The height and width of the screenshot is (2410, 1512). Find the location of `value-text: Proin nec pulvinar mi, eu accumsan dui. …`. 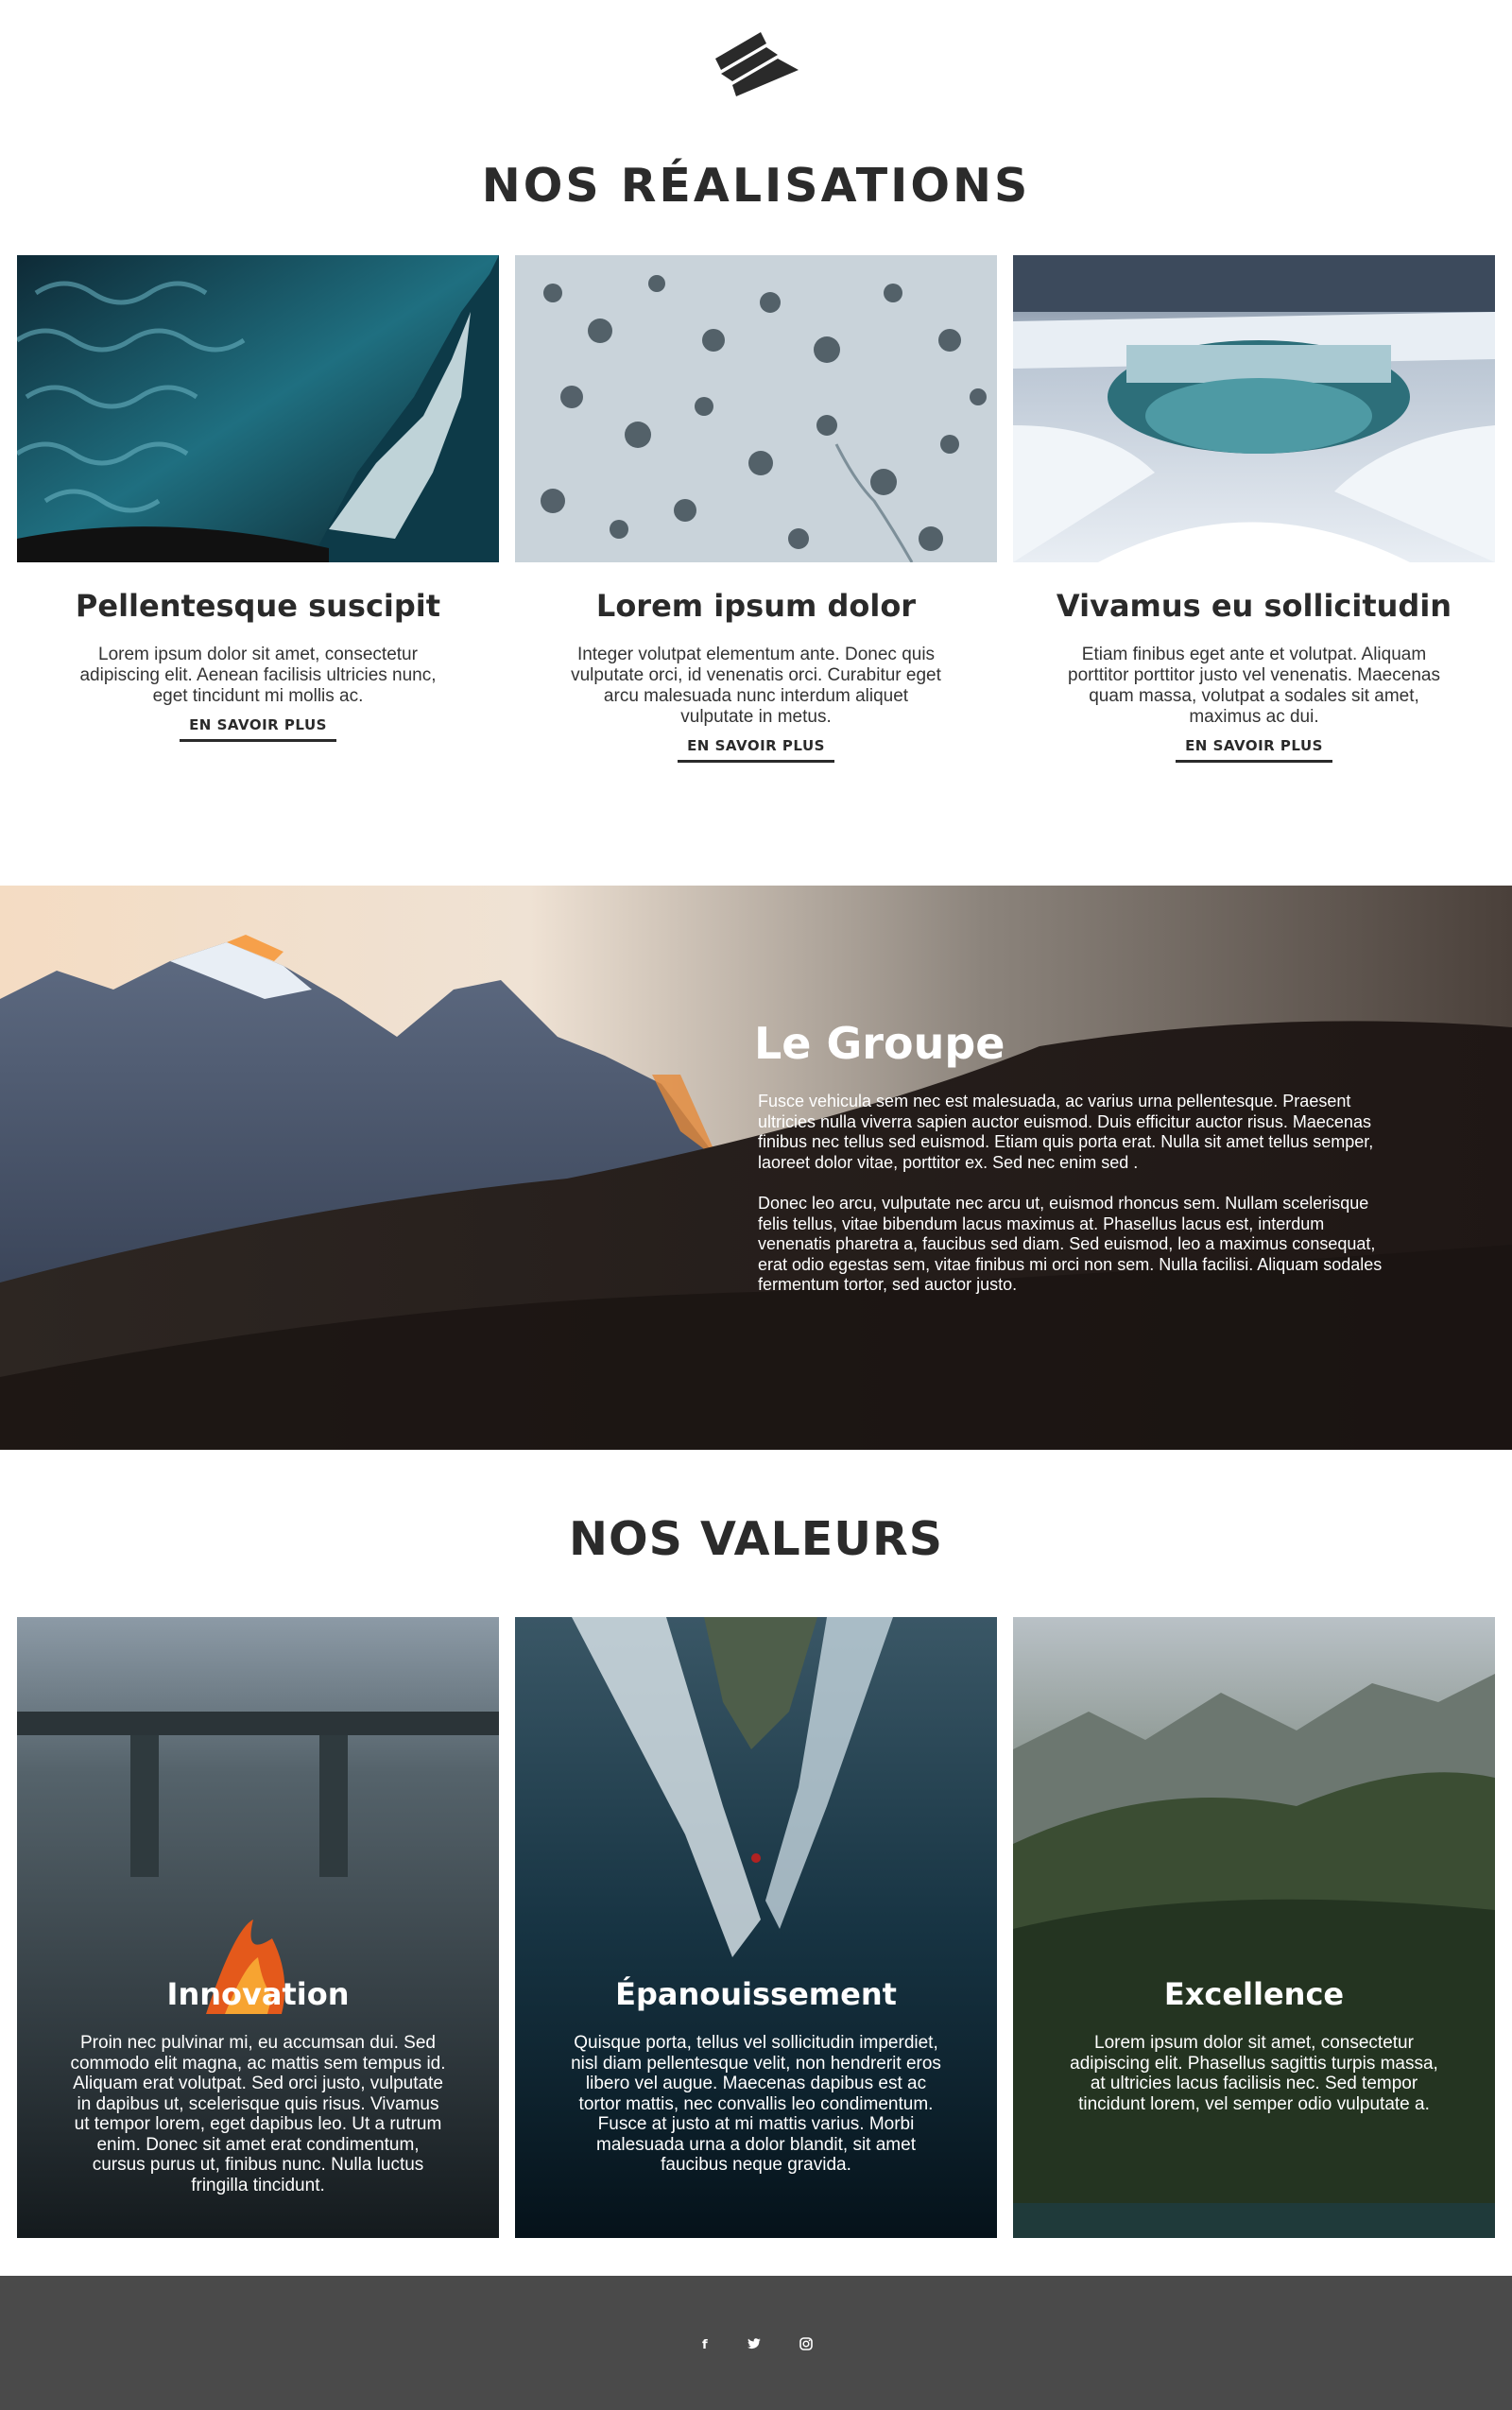

value-text: Proin nec pulvinar mi, eu accumsan dui. … is located at coordinates (258, 2114).